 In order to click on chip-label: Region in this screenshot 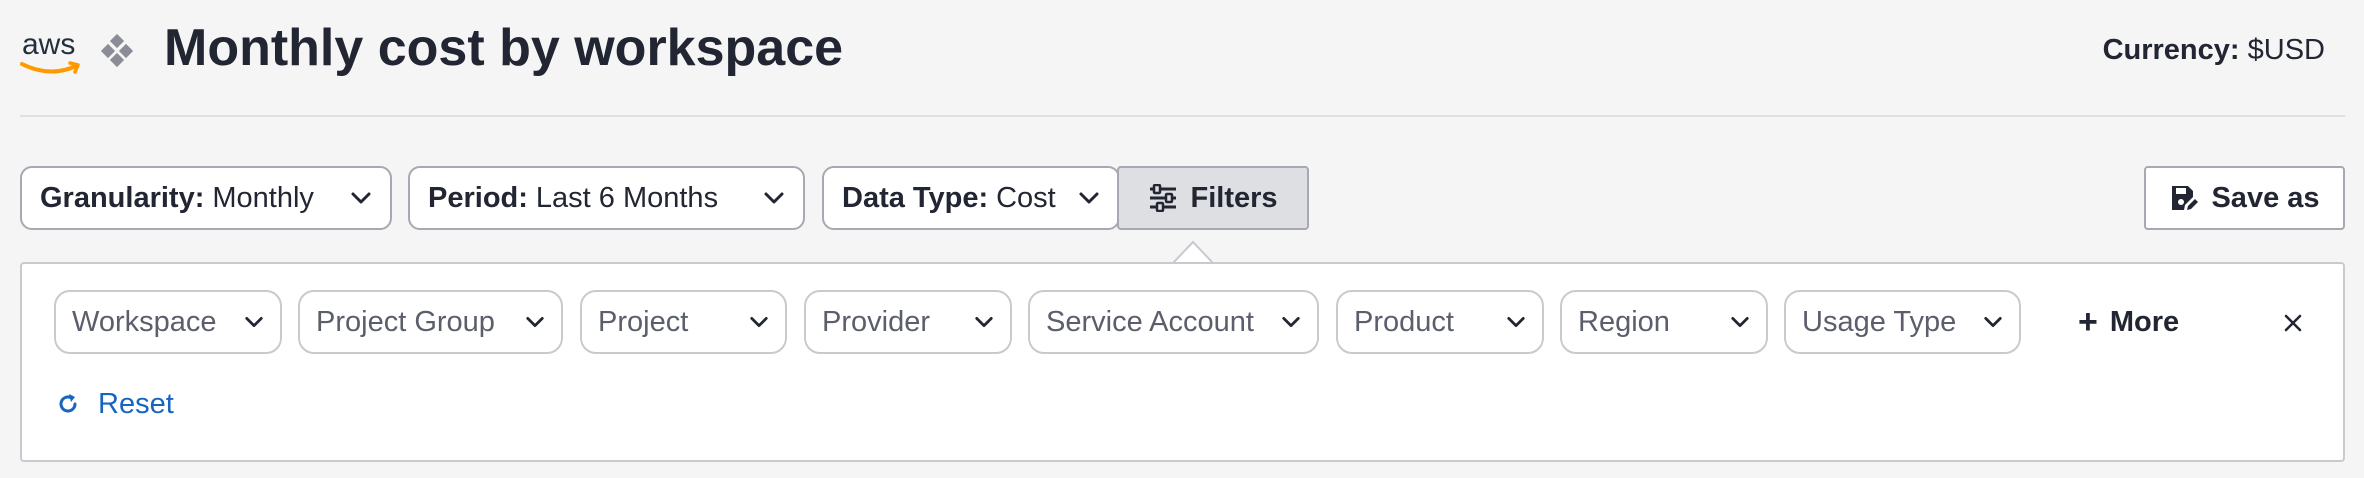, I will do `click(1624, 321)`.